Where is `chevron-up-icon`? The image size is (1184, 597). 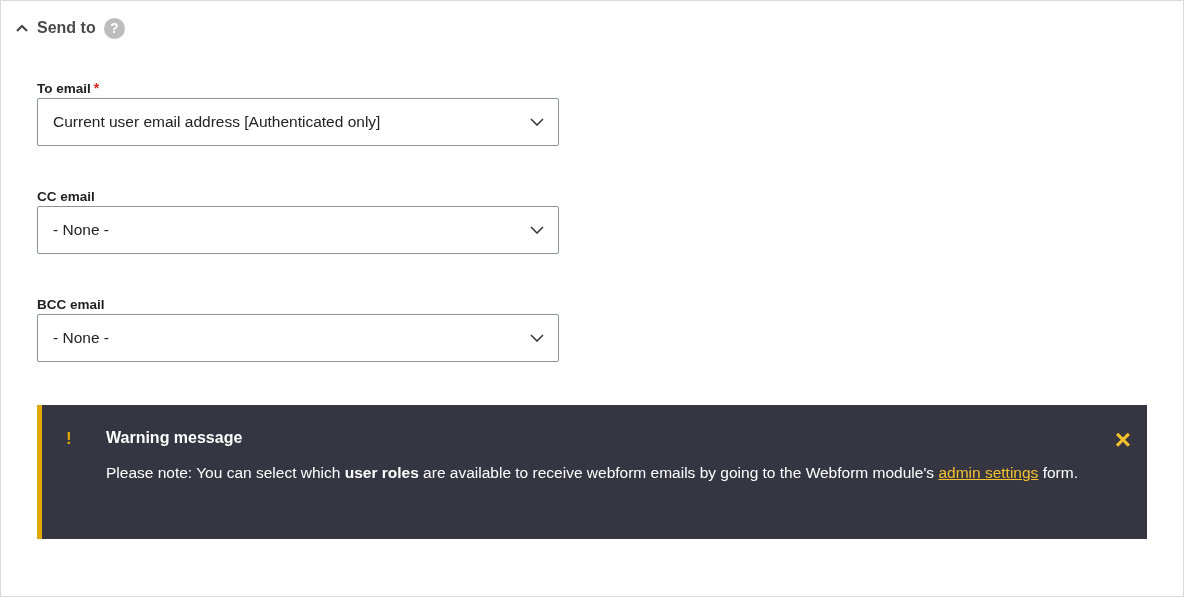
chevron-up-icon is located at coordinates (22, 28).